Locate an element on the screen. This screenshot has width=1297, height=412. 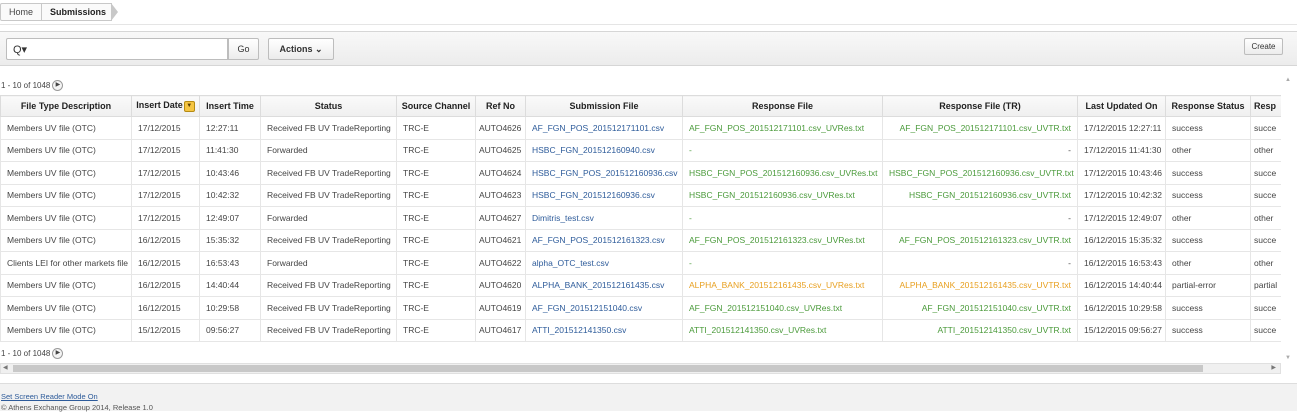
col-header: File Type Description is located at coordinates (66, 106).